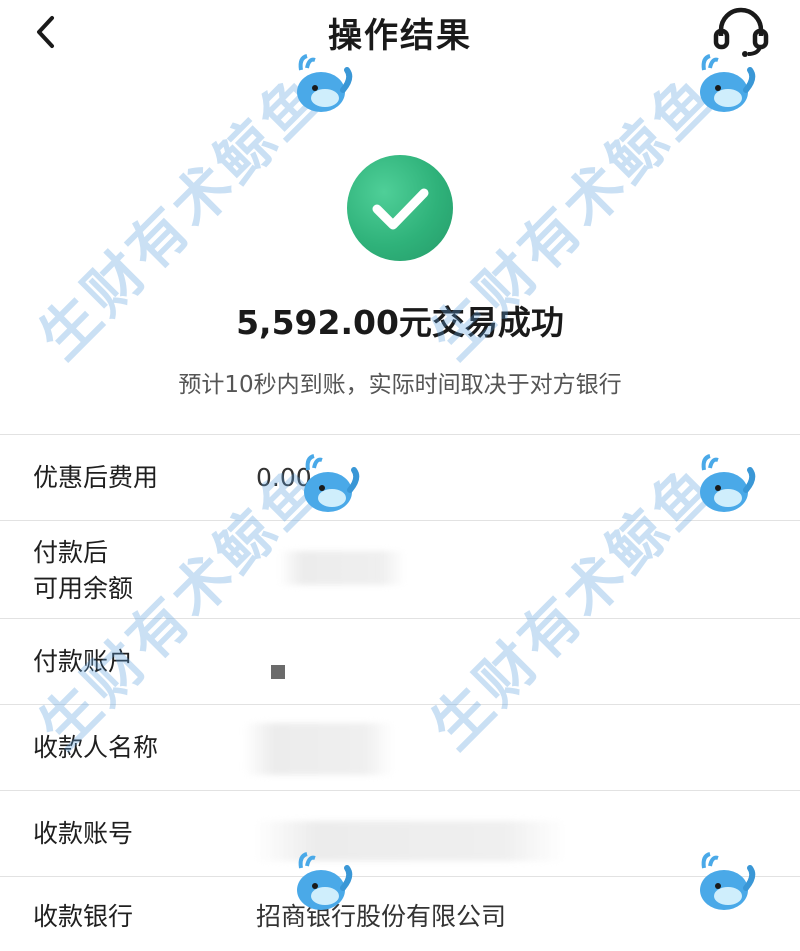 This screenshot has height=951, width=800. What do you see at coordinates (741, 32) in the screenshot?
I see `headset-icon` at bounding box center [741, 32].